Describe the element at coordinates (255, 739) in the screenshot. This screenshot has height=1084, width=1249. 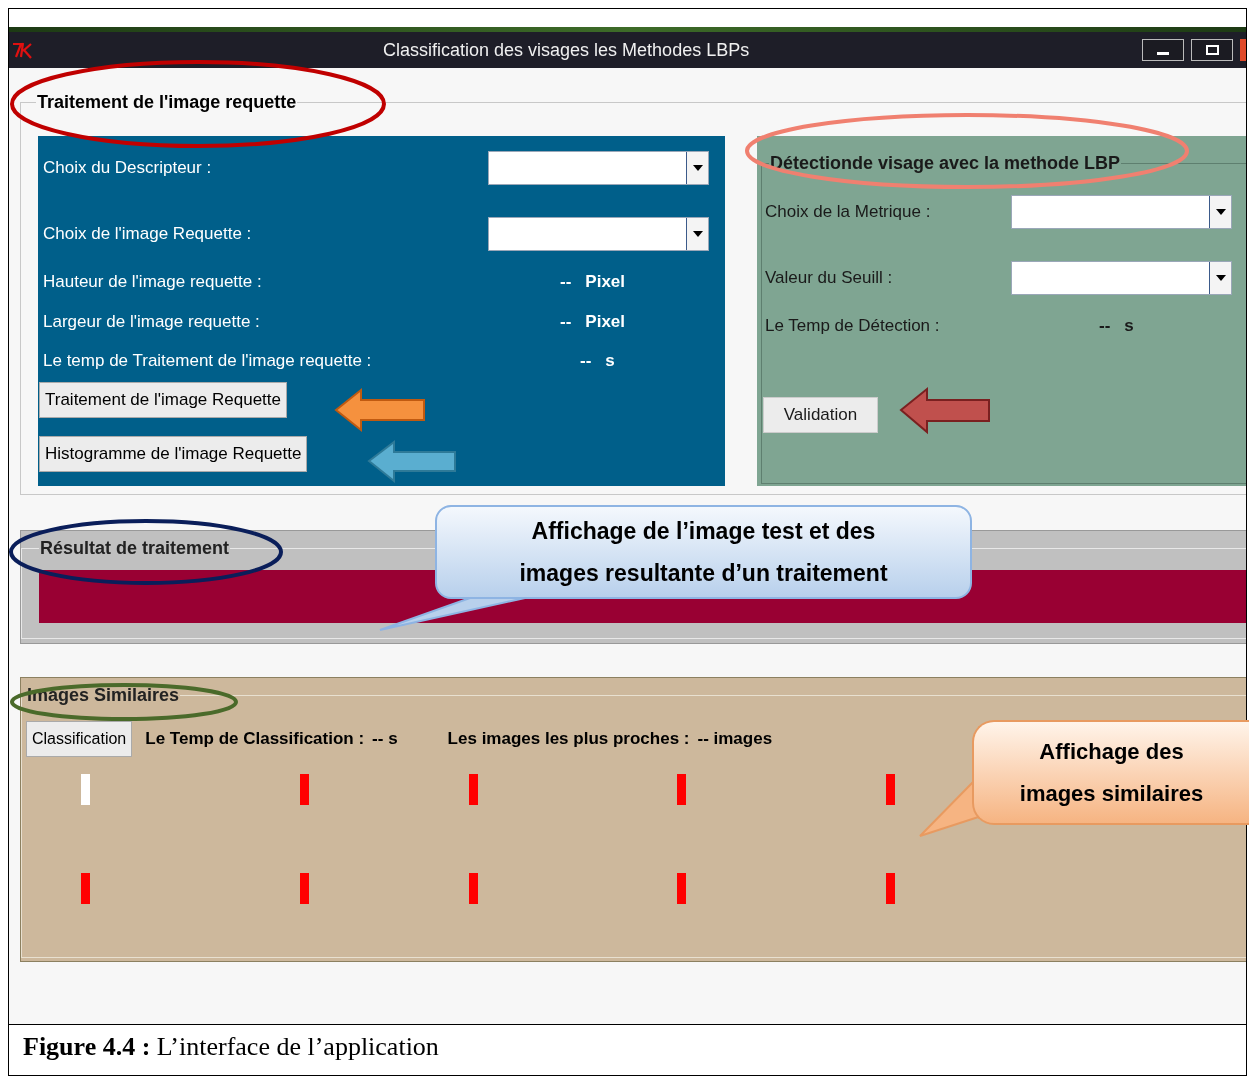
I see `stat-label: Le Temp de Classification :` at that location.